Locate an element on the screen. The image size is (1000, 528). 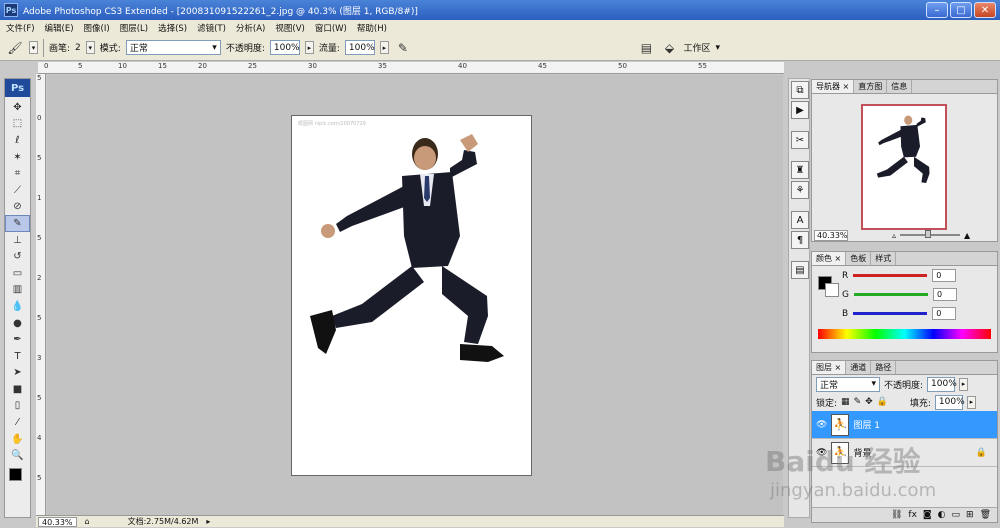
dodge-tool-icon: ● is located at coordinates (17, 323).